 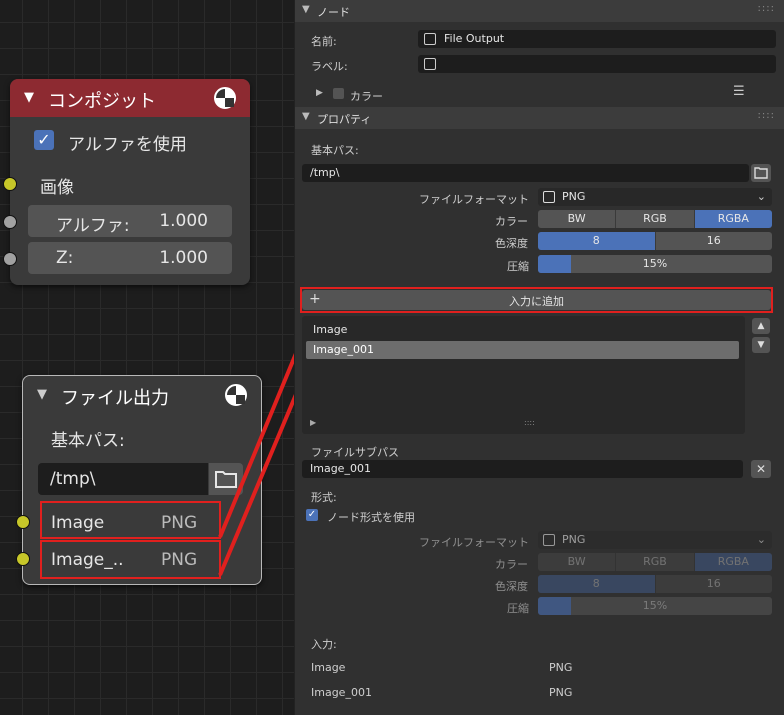 What do you see at coordinates (430, 64) in the screenshot?
I see `node-icon` at bounding box center [430, 64].